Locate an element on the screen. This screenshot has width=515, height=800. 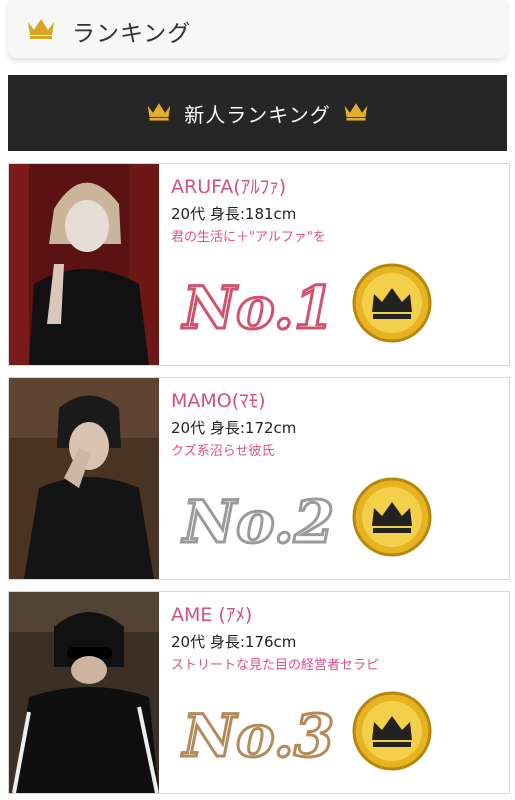
cast-name: MAMO(ﾏﾓ) is located at coordinates (218, 399).